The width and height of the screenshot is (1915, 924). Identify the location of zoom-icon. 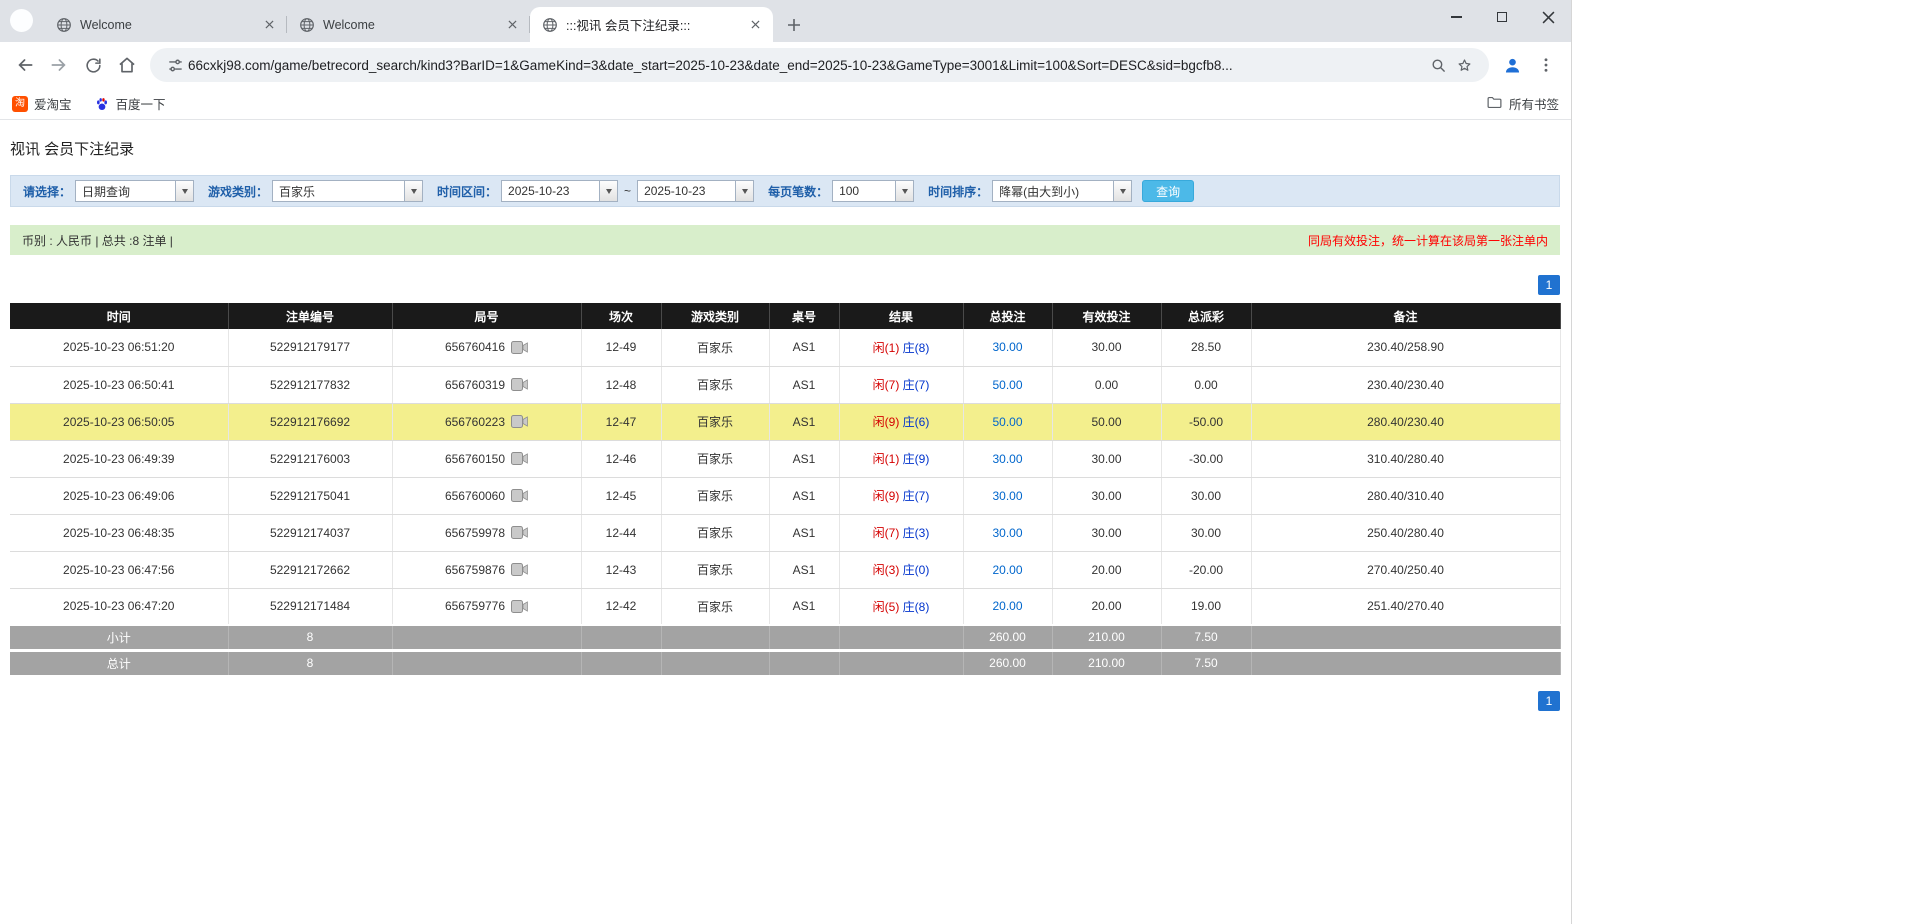
(1438, 65).